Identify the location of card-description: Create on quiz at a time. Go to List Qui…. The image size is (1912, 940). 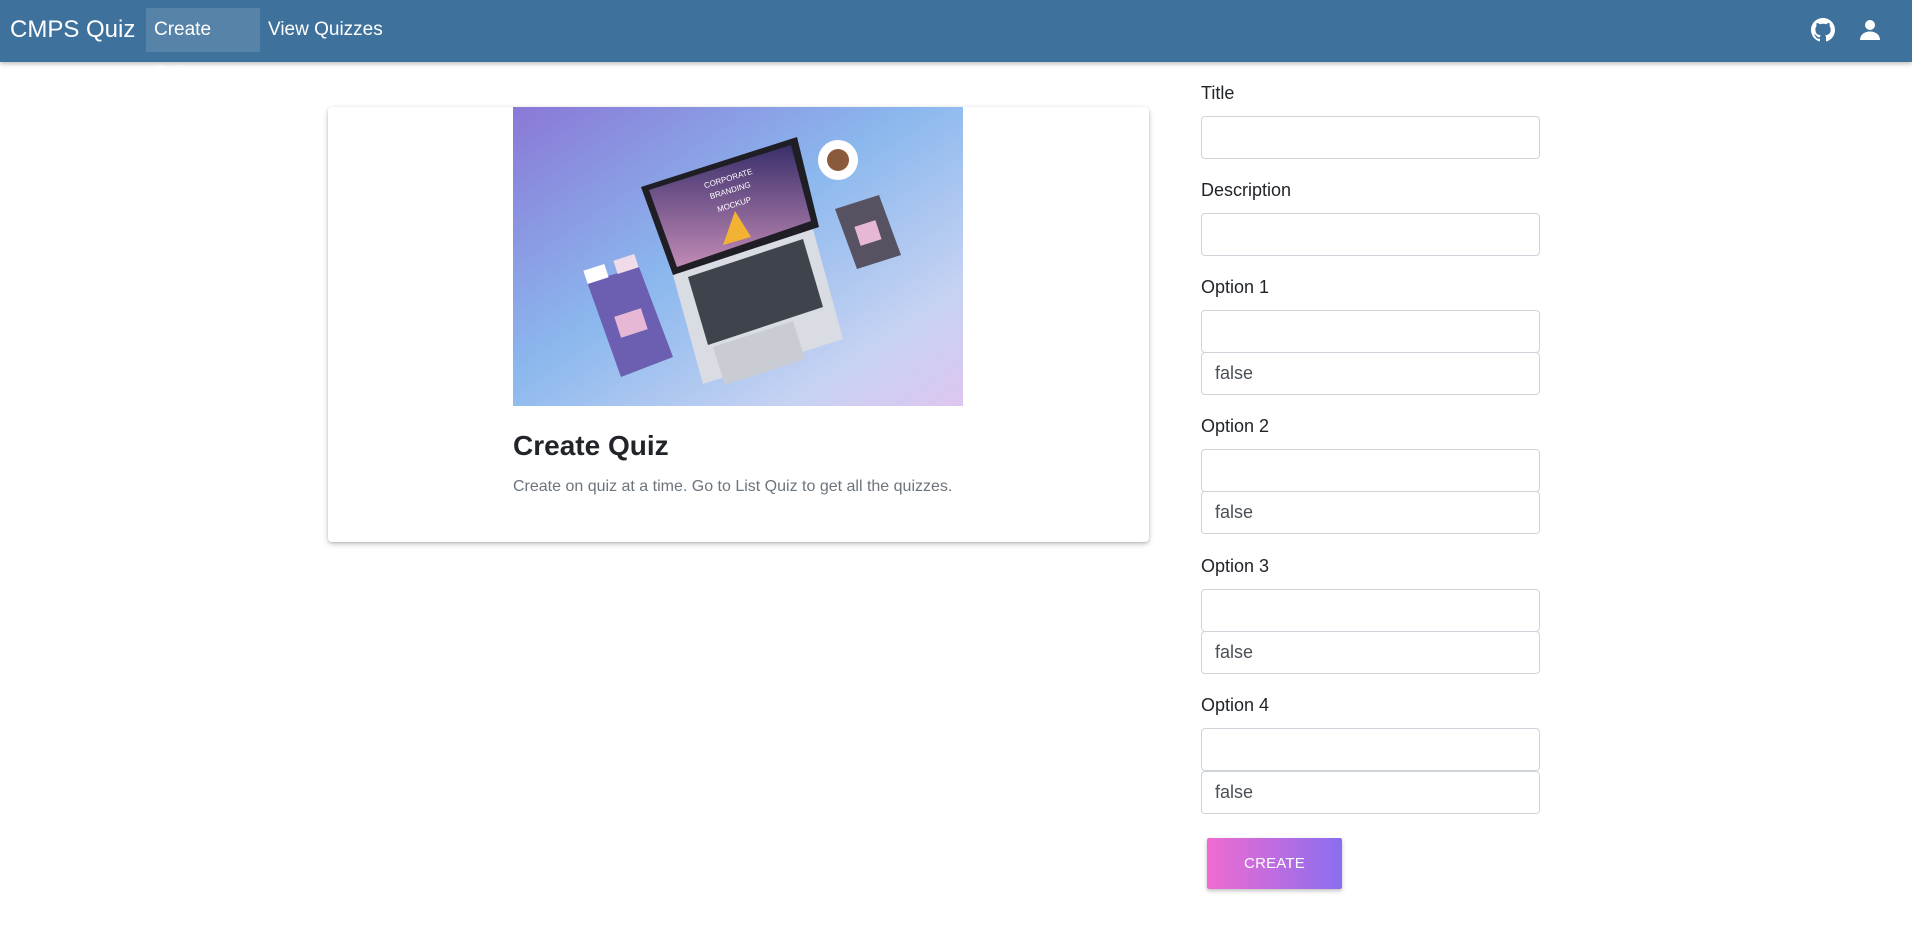
(733, 486).